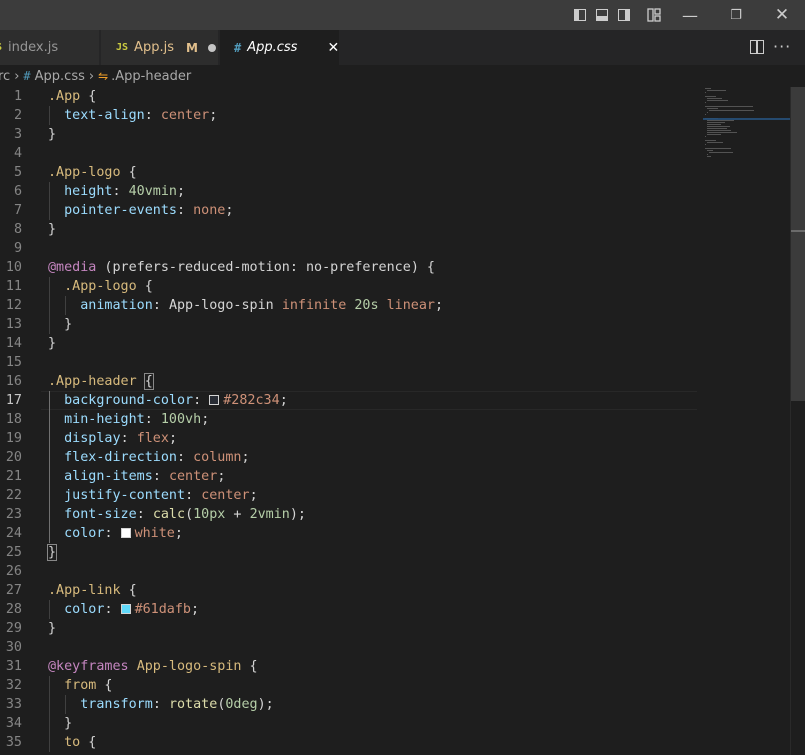  I want to click on minimize-icon: —, so click(690, 15).